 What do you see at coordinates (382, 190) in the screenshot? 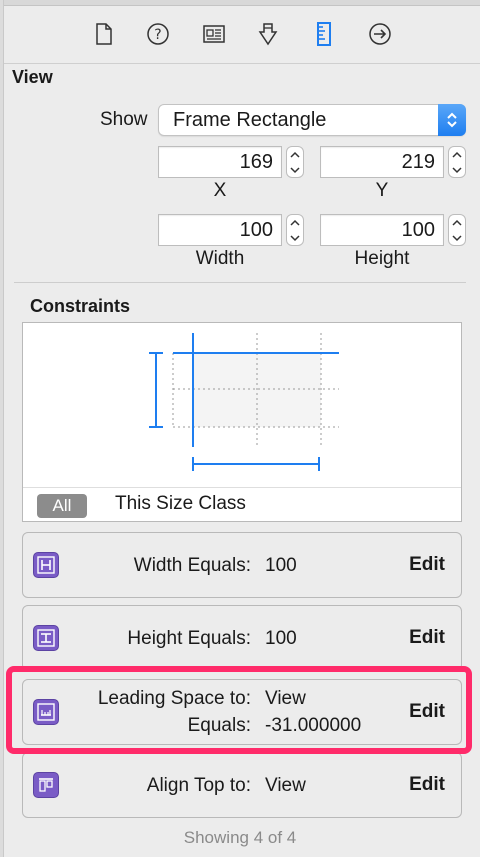
I see `y-label: Y` at bounding box center [382, 190].